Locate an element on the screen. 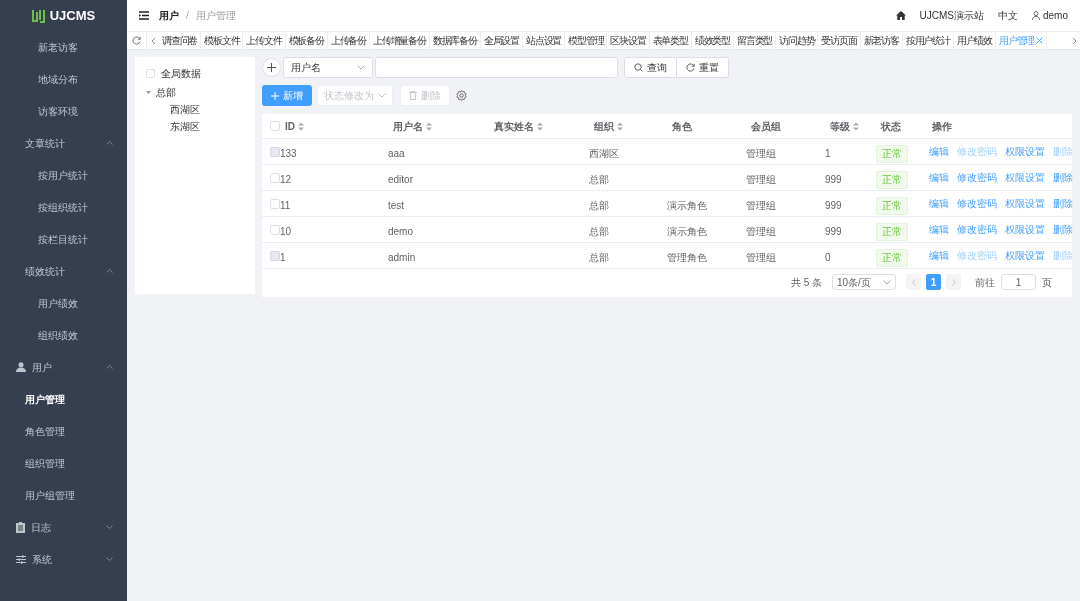  page-size-select: 10条/页 is located at coordinates (864, 282).